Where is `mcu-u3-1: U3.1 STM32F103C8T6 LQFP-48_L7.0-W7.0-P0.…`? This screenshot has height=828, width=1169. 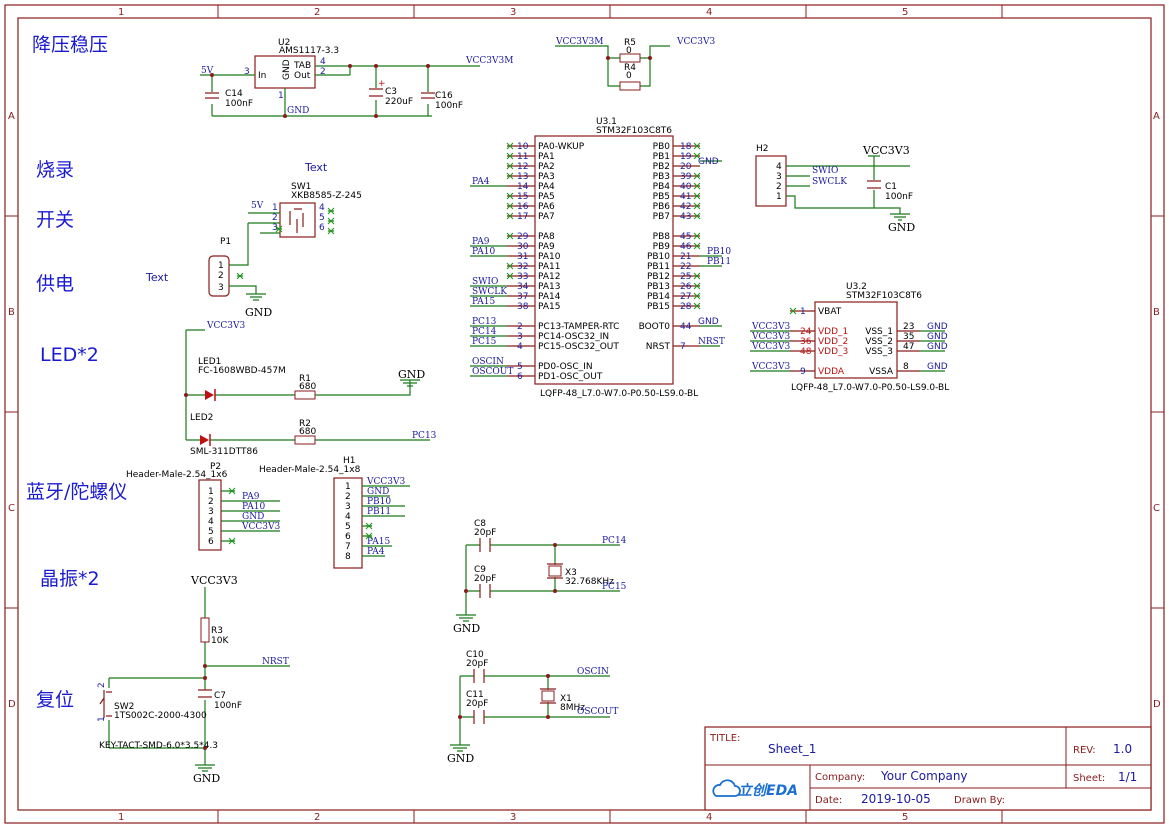
mcu-u3-1: U3.1 STM32F103C8T6 LQFP-48_L7.0-W7.0-P0.… is located at coordinates (603, 258).